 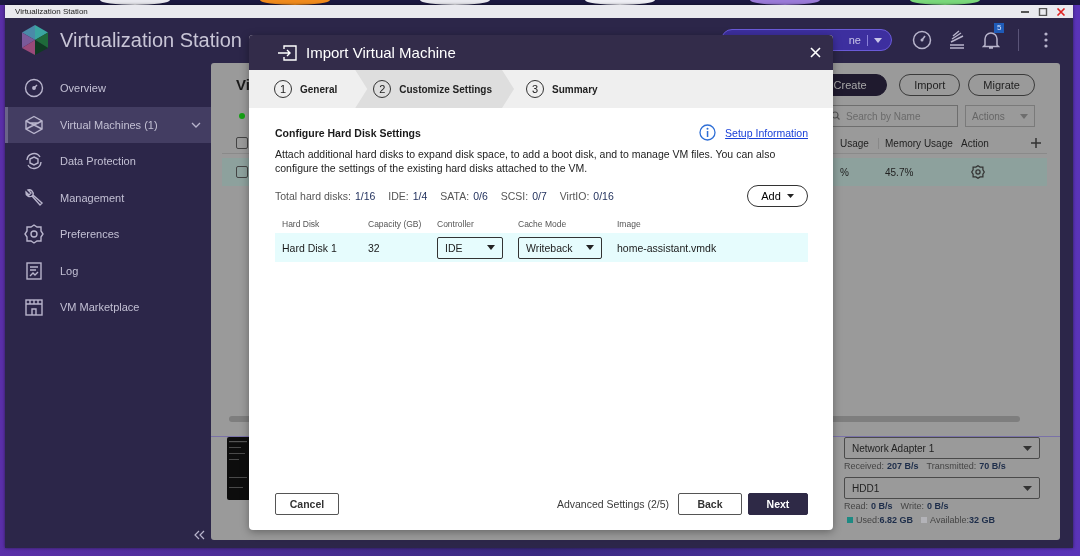 I want to click on section-title: Configure Hard Disk Settings, so click(x=348, y=132).